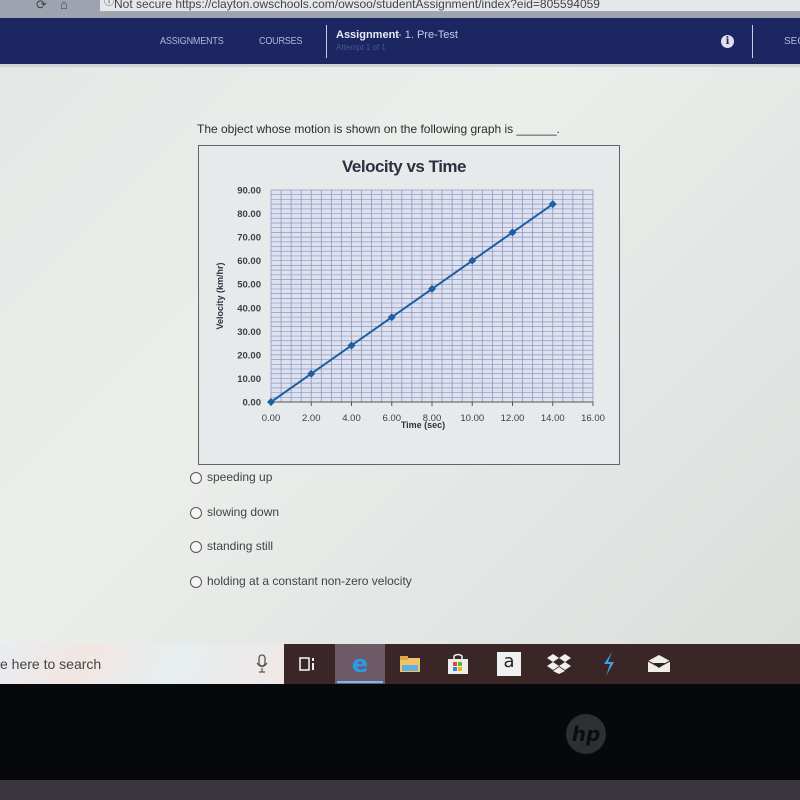 The width and height of the screenshot is (800, 800). I want to click on option-label: standing still, so click(240, 546).